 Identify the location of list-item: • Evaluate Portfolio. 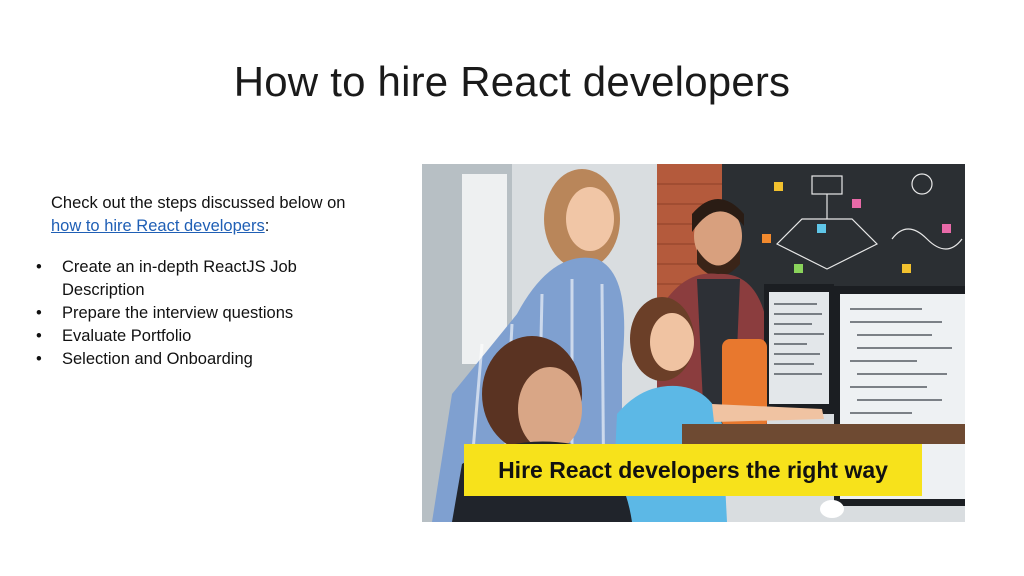
(201, 336).